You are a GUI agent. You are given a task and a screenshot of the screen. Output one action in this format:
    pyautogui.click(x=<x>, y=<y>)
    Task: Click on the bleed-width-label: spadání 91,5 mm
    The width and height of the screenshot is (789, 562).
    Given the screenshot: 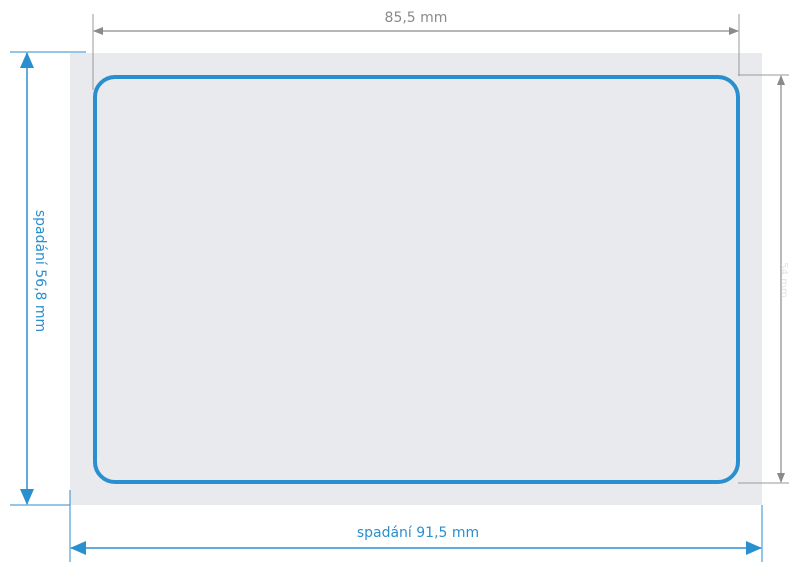 What is the action you would take?
    pyautogui.click(x=418, y=533)
    